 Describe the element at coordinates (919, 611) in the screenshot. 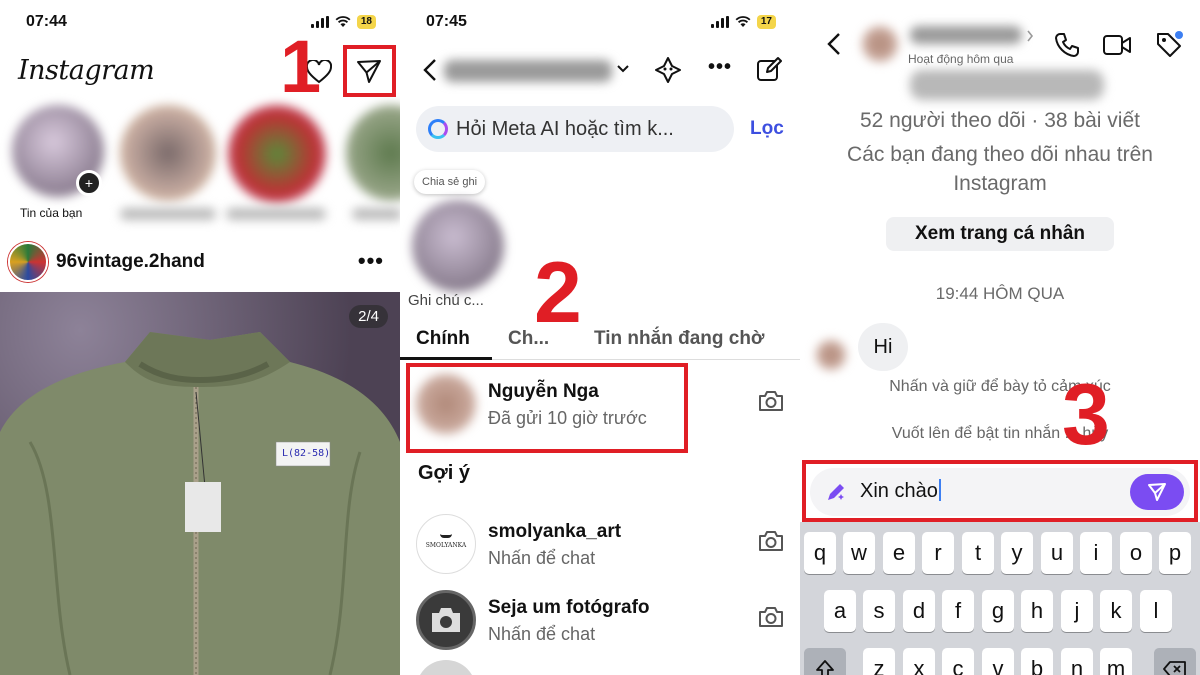

I see `key: d` at that location.